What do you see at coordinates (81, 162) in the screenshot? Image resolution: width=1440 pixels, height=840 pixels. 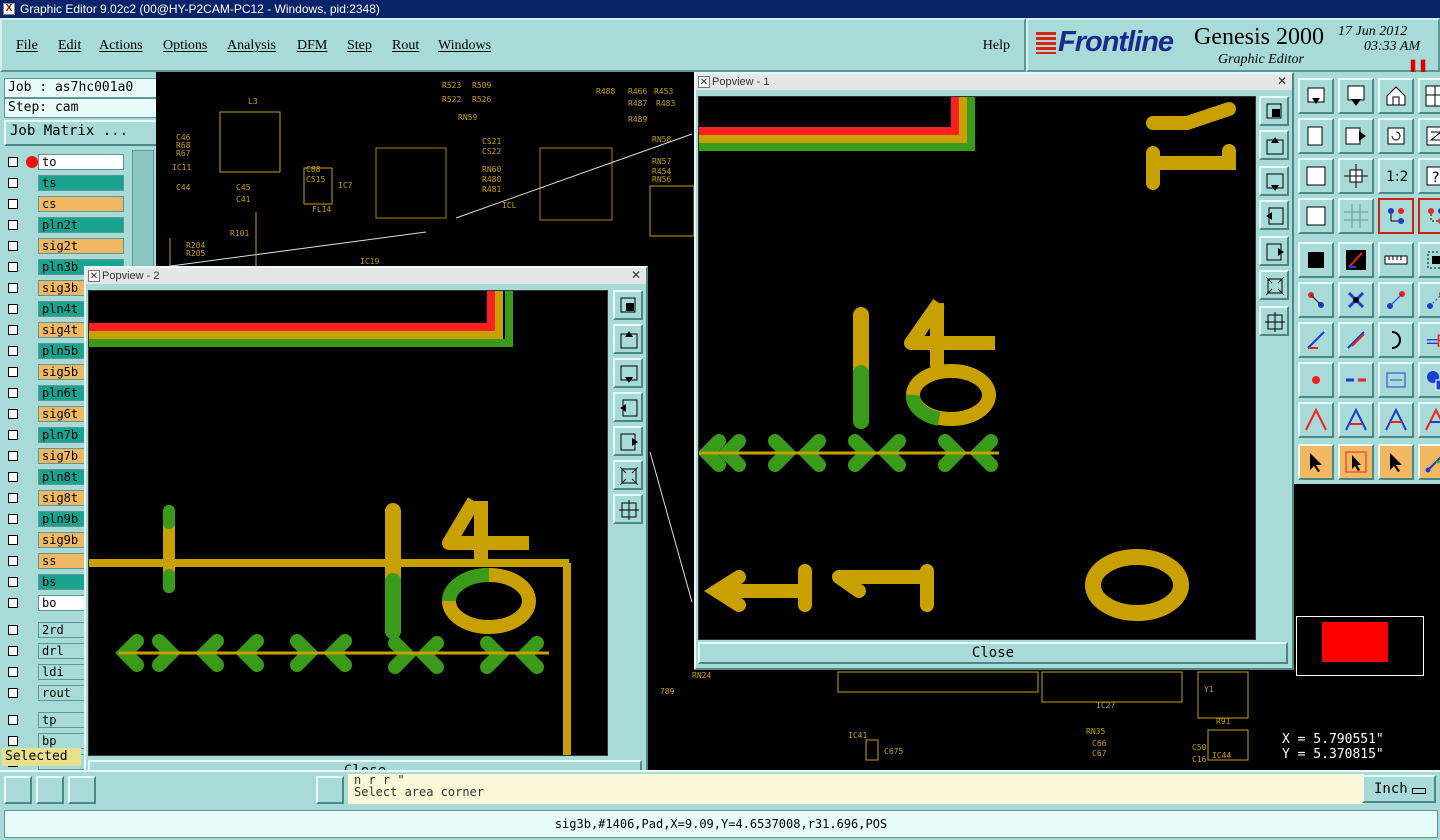 I see `layer-name: to` at bounding box center [81, 162].